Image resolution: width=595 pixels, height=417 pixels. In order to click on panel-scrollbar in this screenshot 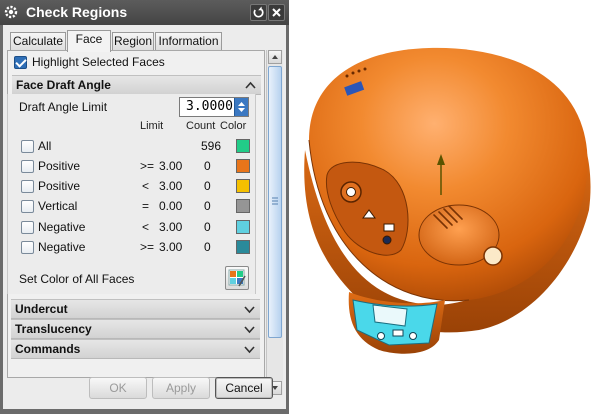, I will do `click(274, 222)`.